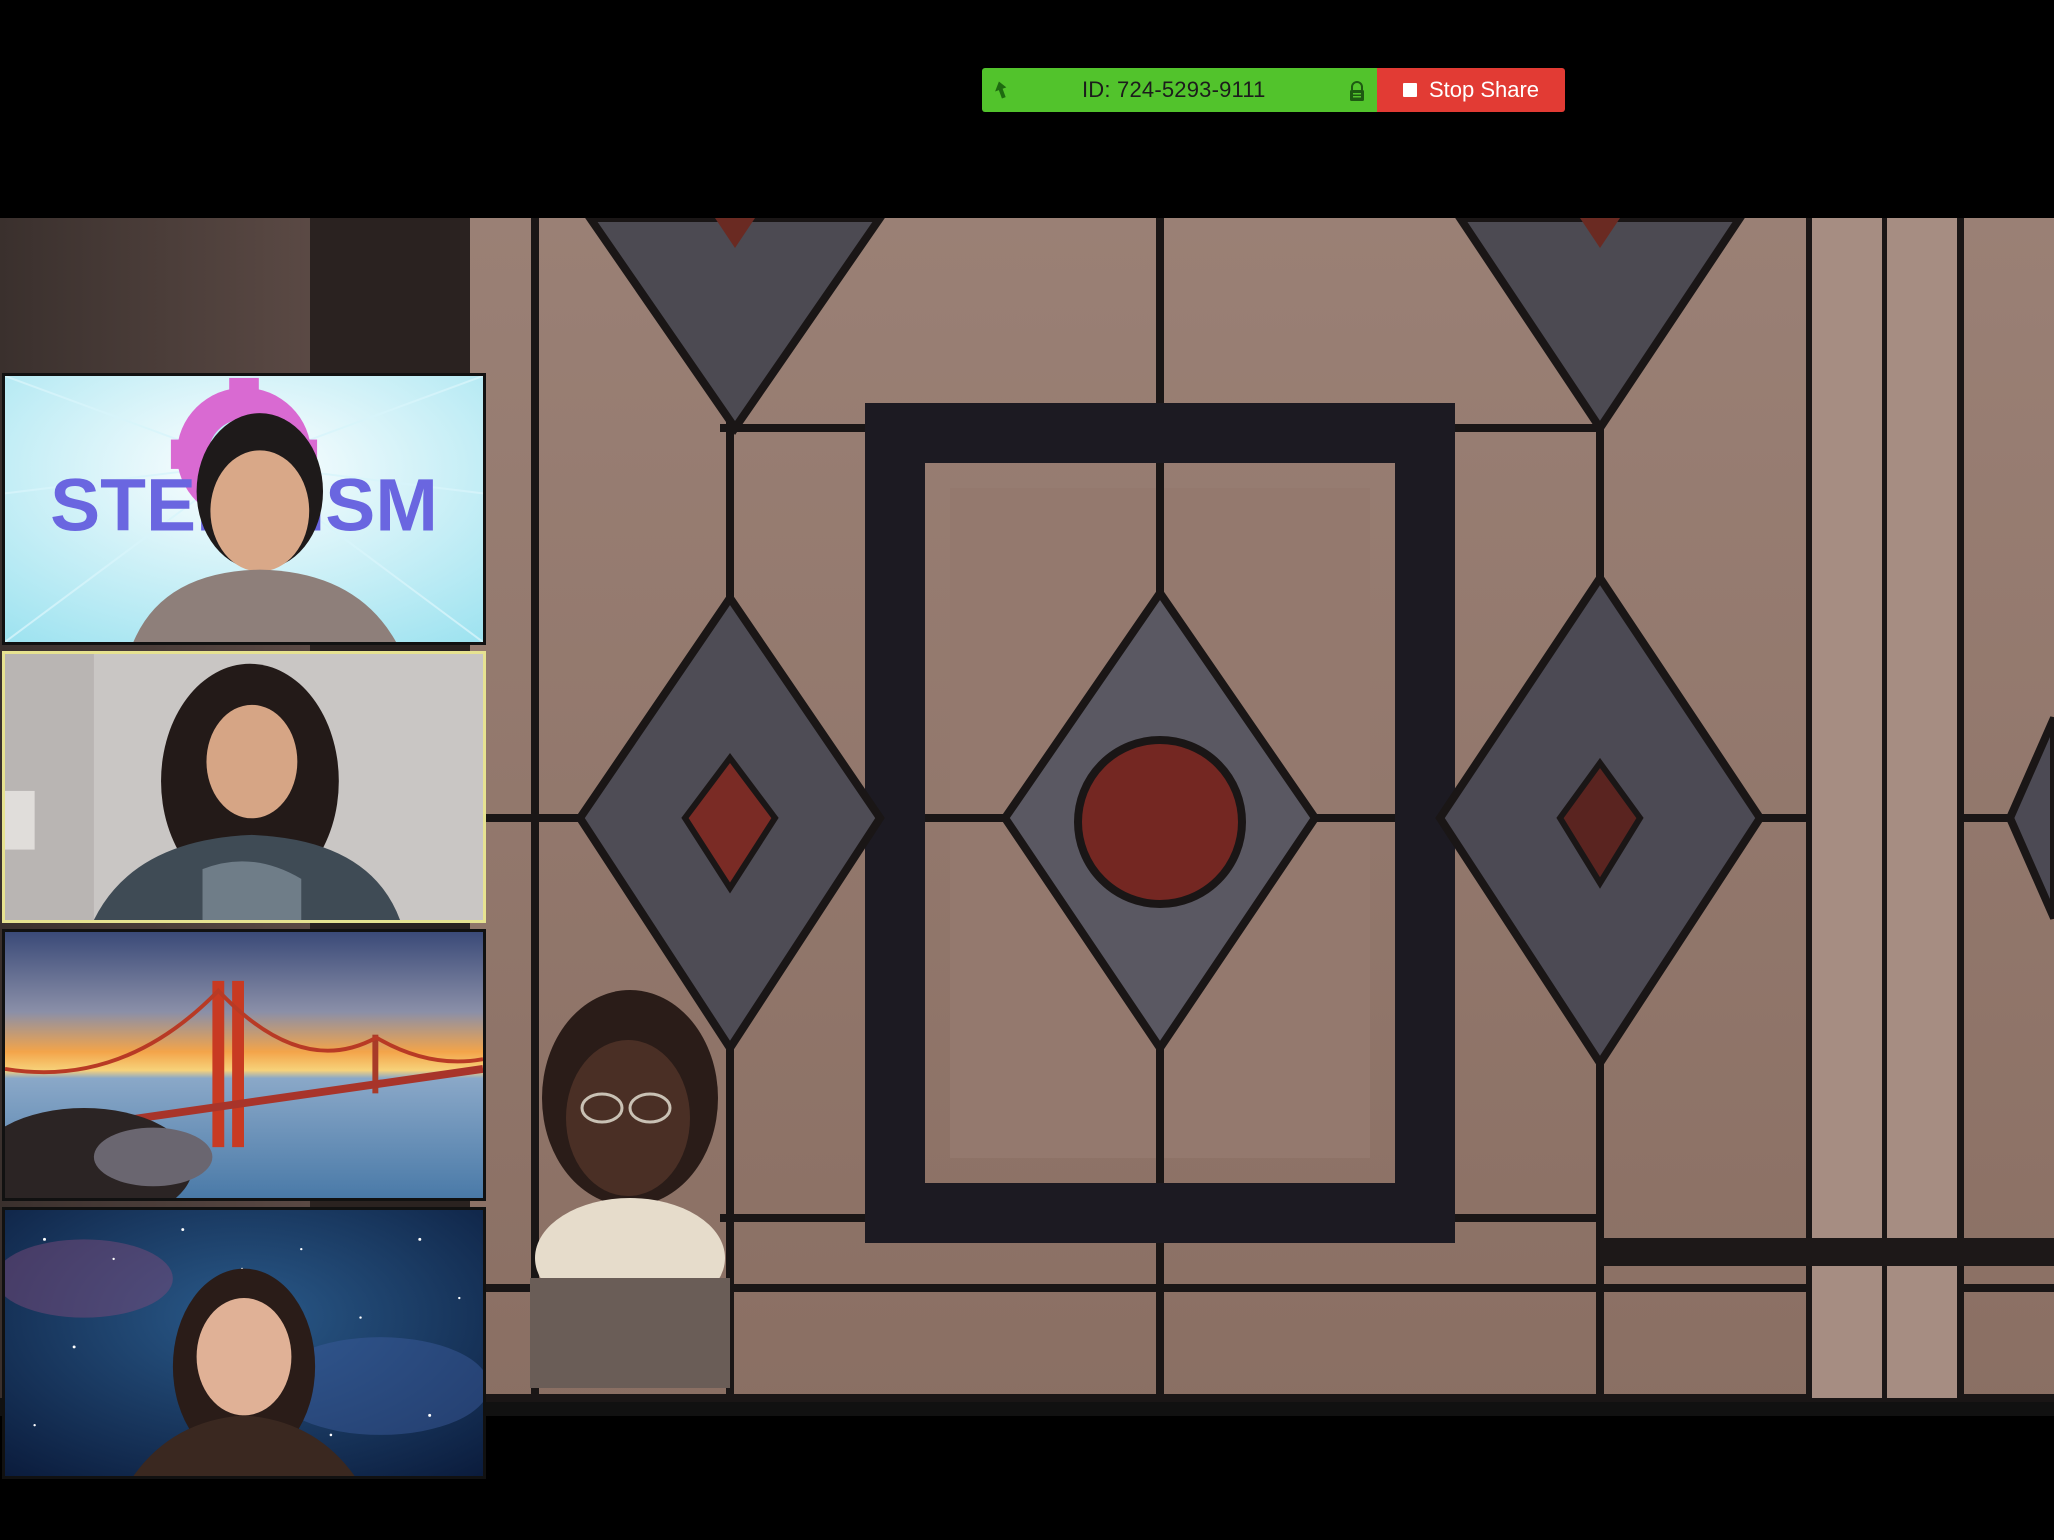 This screenshot has height=1540, width=2054. Describe the element at coordinates (1174, 89) in the screenshot. I see `meeting-id-label: ID: 724-5293-9111` at that location.